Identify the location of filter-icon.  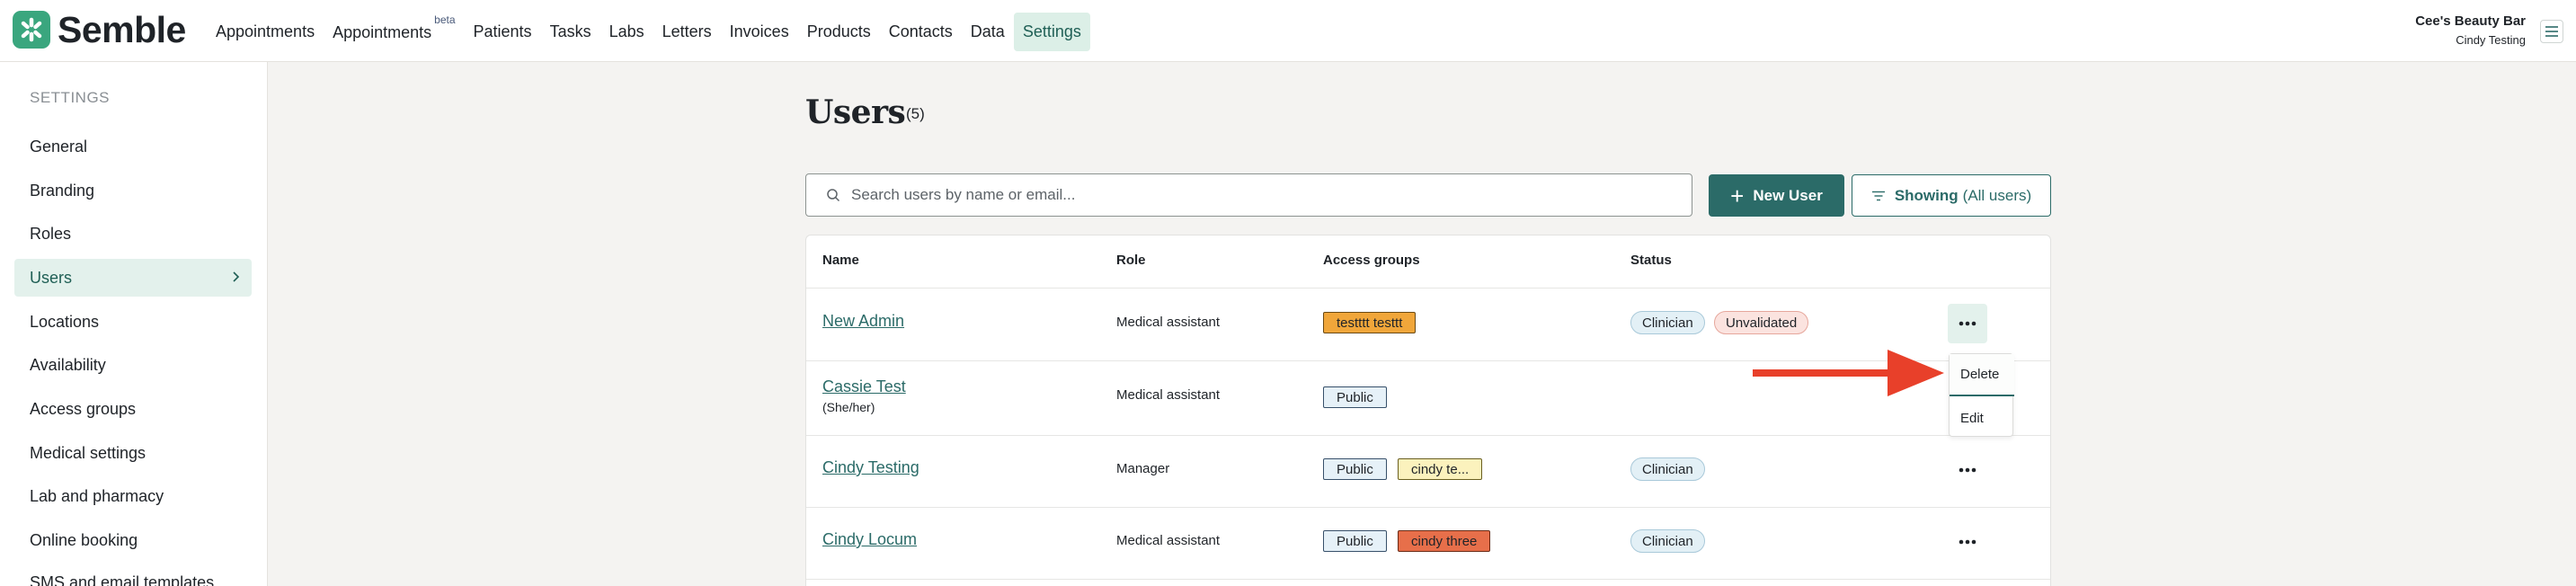
(1878, 195).